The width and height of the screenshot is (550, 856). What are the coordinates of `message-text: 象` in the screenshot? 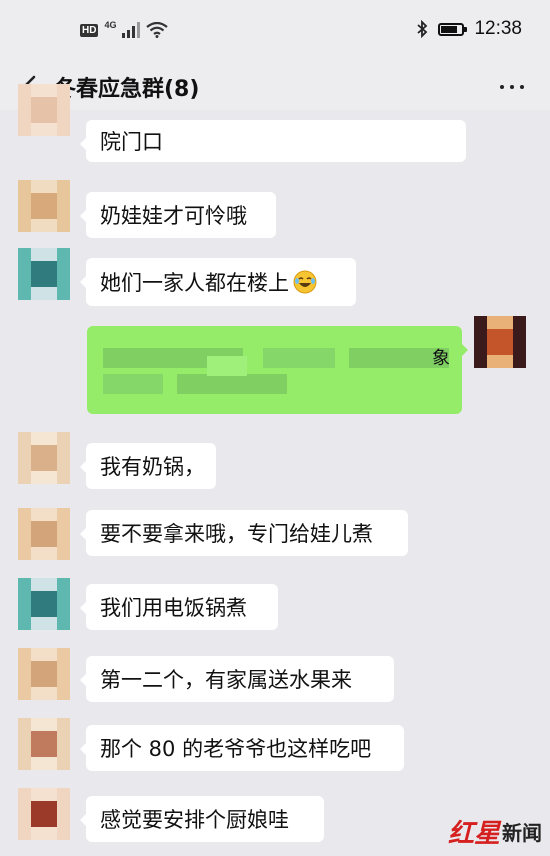 It's located at (441, 358).